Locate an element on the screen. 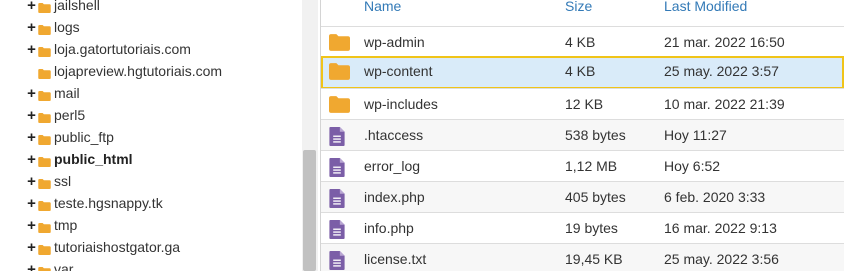 Image resolution: width=844 pixels, height=271 pixels. tree-scrollbar-thumb is located at coordinates (309, 210).